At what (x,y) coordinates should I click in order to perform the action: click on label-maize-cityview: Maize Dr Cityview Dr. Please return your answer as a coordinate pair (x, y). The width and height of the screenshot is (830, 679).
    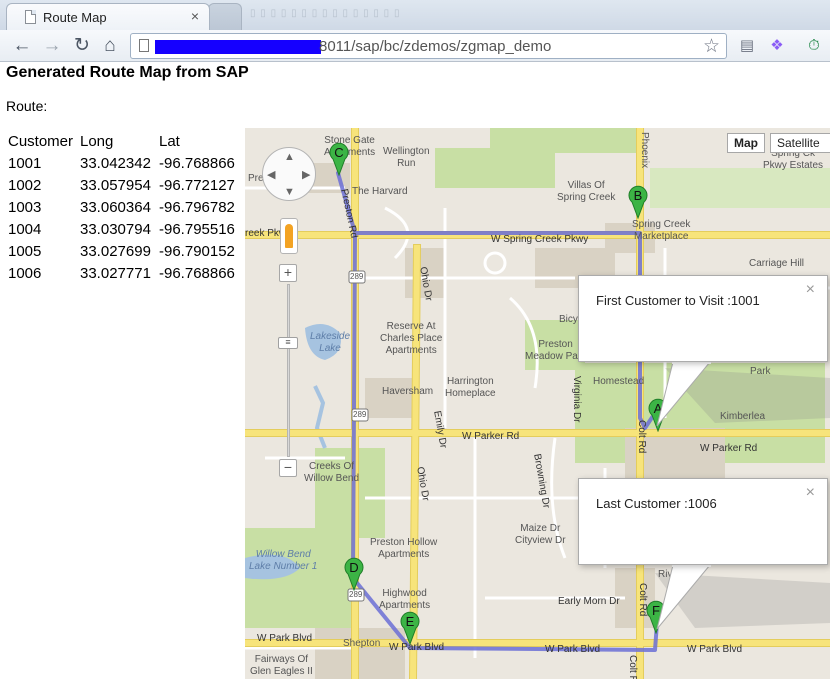
    Looking at the image, I should click on (540, 534).